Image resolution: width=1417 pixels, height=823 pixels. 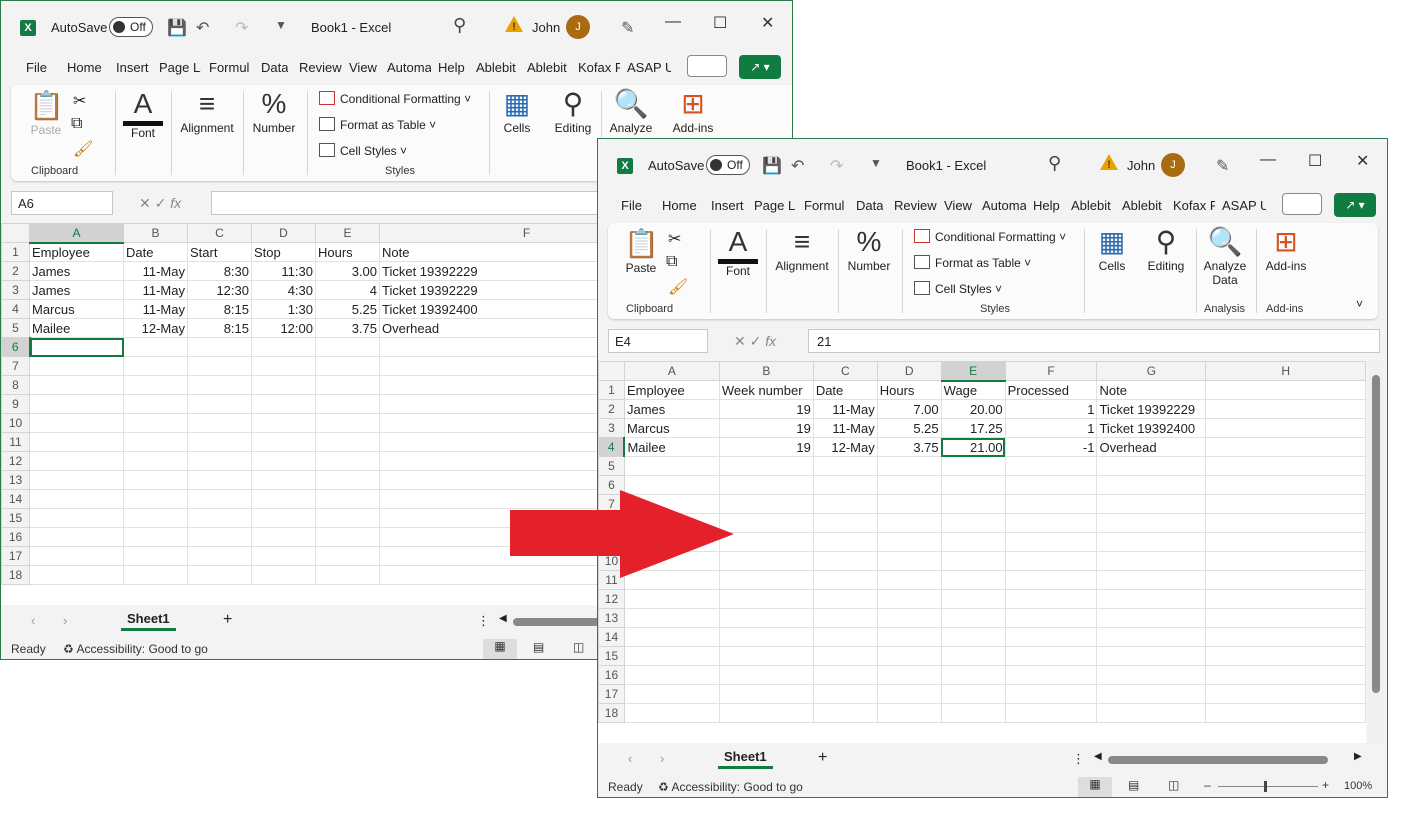 What do you see at coordinates (678, 287) in the screenshot?
I see `format-painter-icon: 🖌` at bounding box center [678, 287].